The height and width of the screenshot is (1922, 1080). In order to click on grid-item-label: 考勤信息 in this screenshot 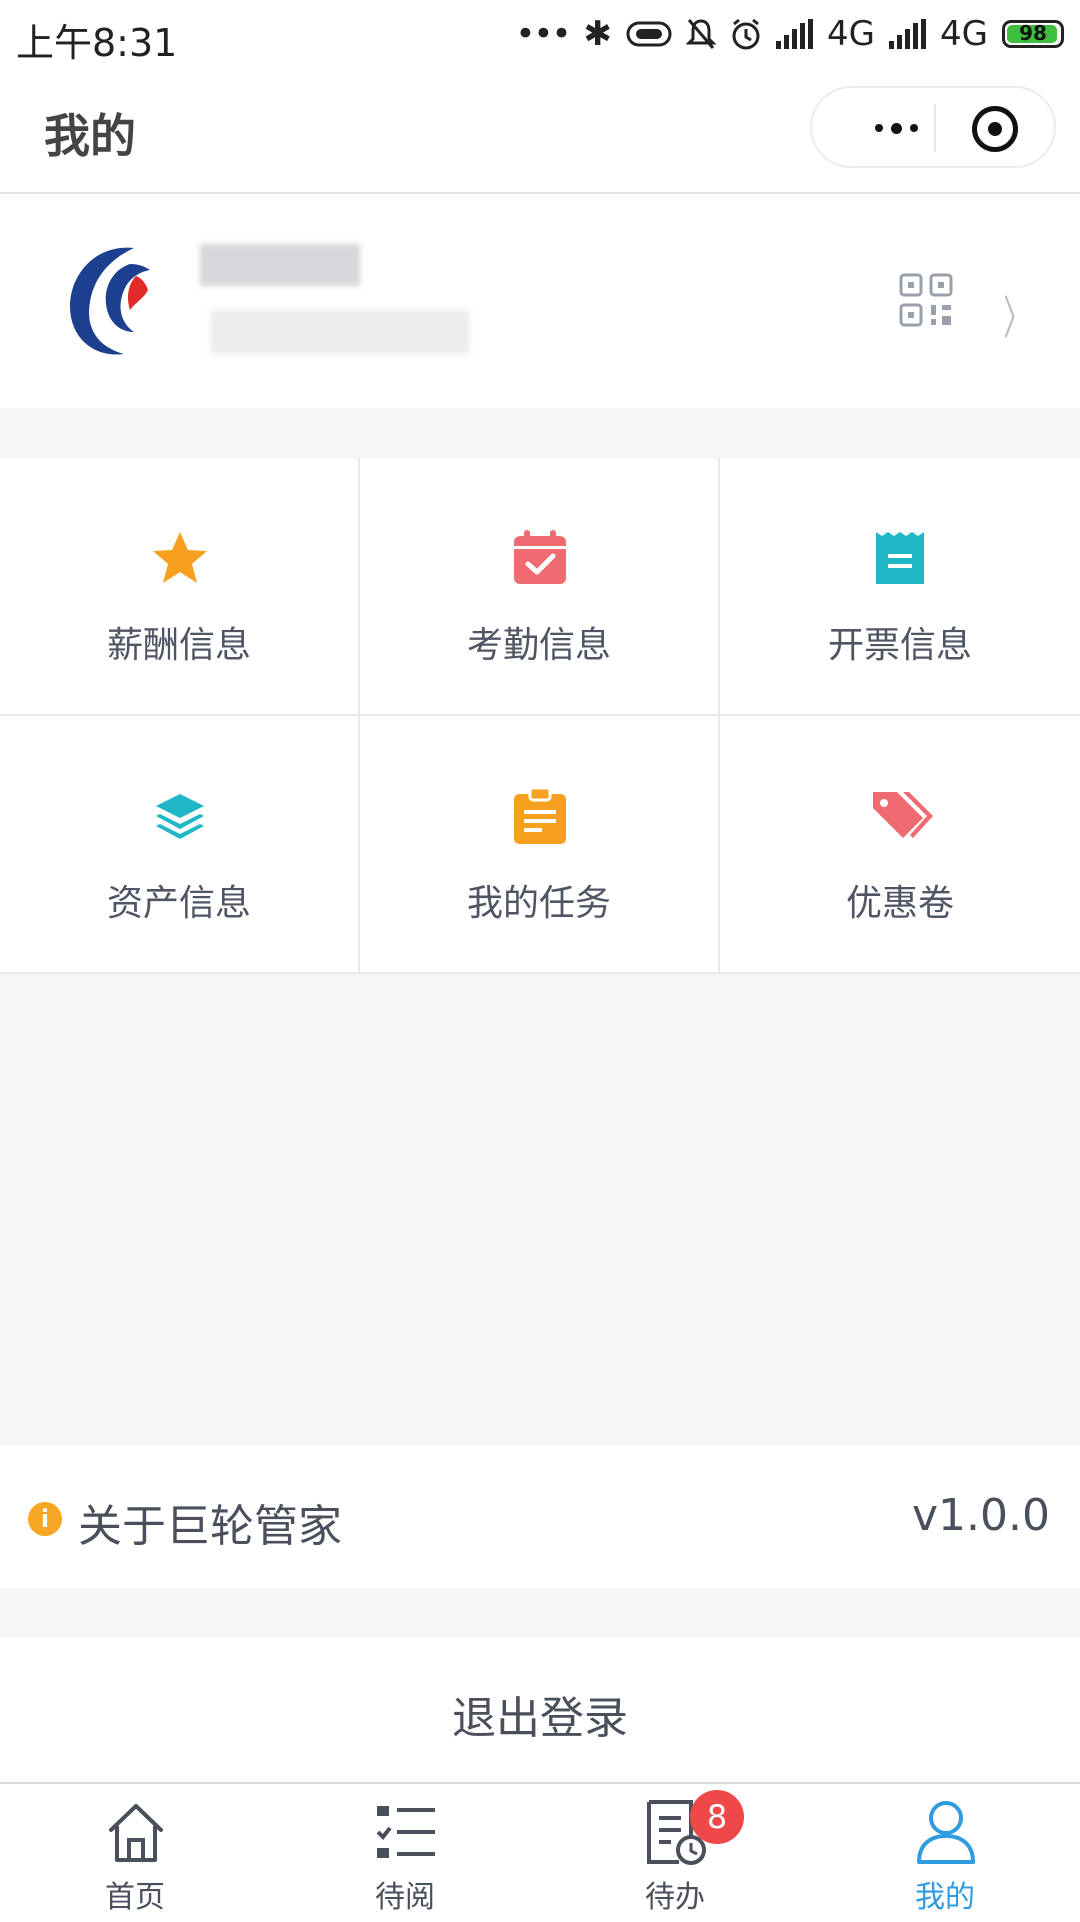, I will do `click(538, 645)`.